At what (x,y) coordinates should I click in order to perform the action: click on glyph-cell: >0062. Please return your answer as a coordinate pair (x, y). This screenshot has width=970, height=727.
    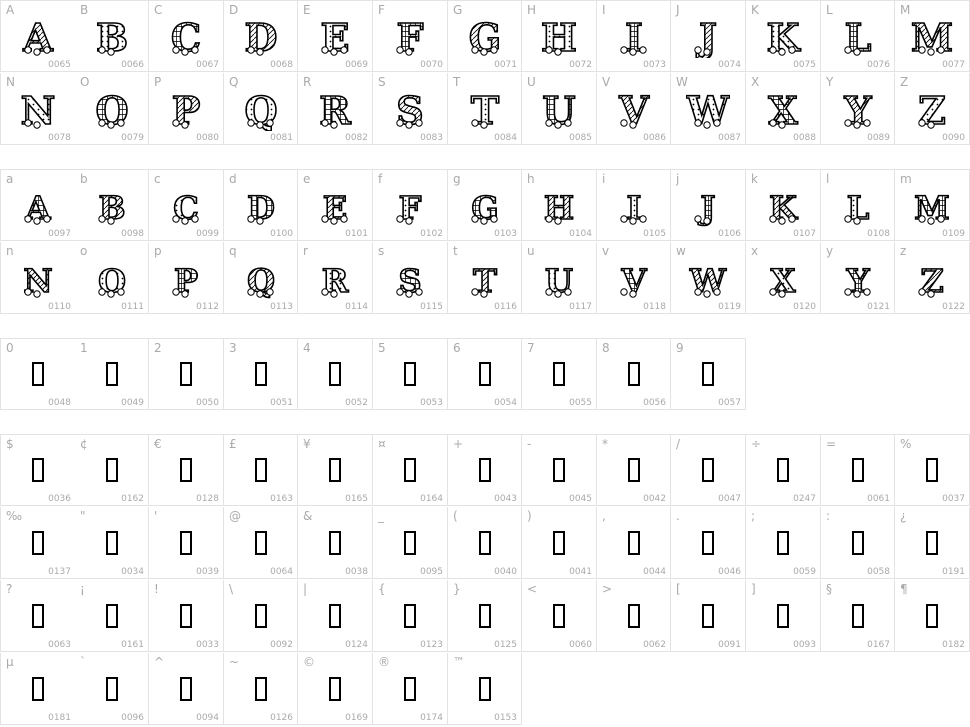
    Looking at the image, I should click on (634, 616).